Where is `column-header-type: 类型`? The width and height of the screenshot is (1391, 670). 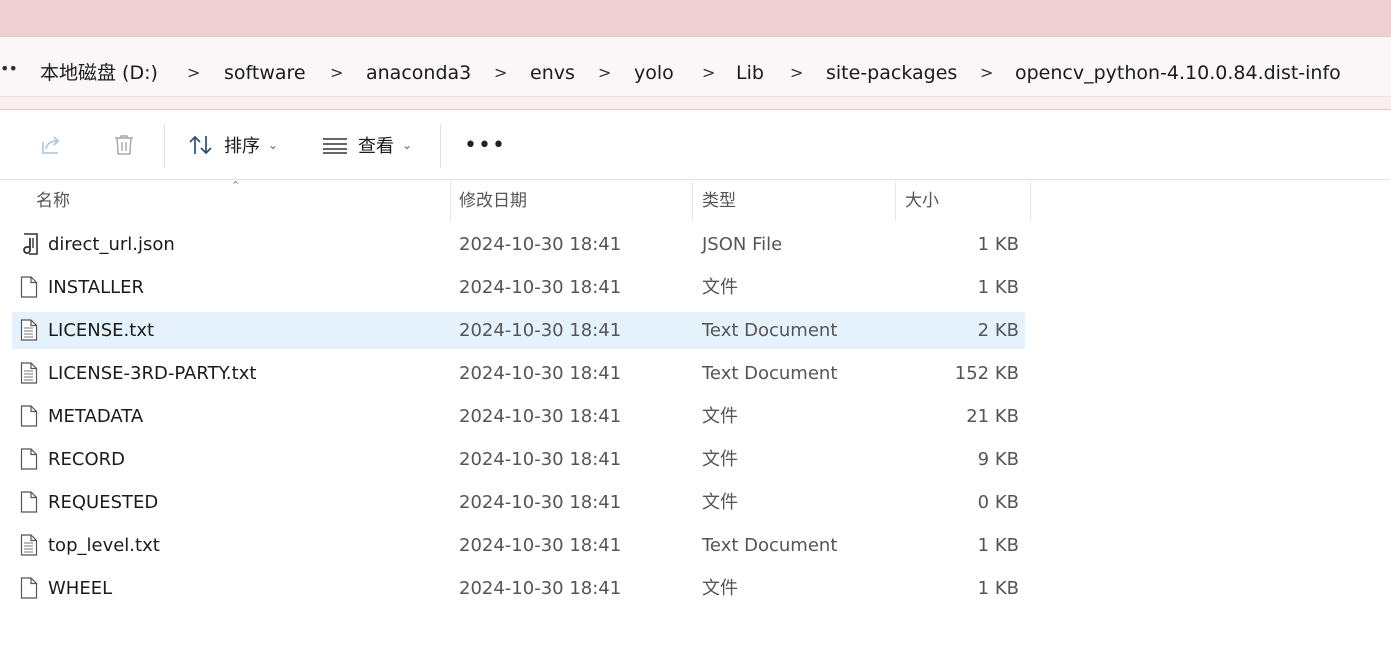
column-header-type: 类型 is located at coordinates (719, 201).